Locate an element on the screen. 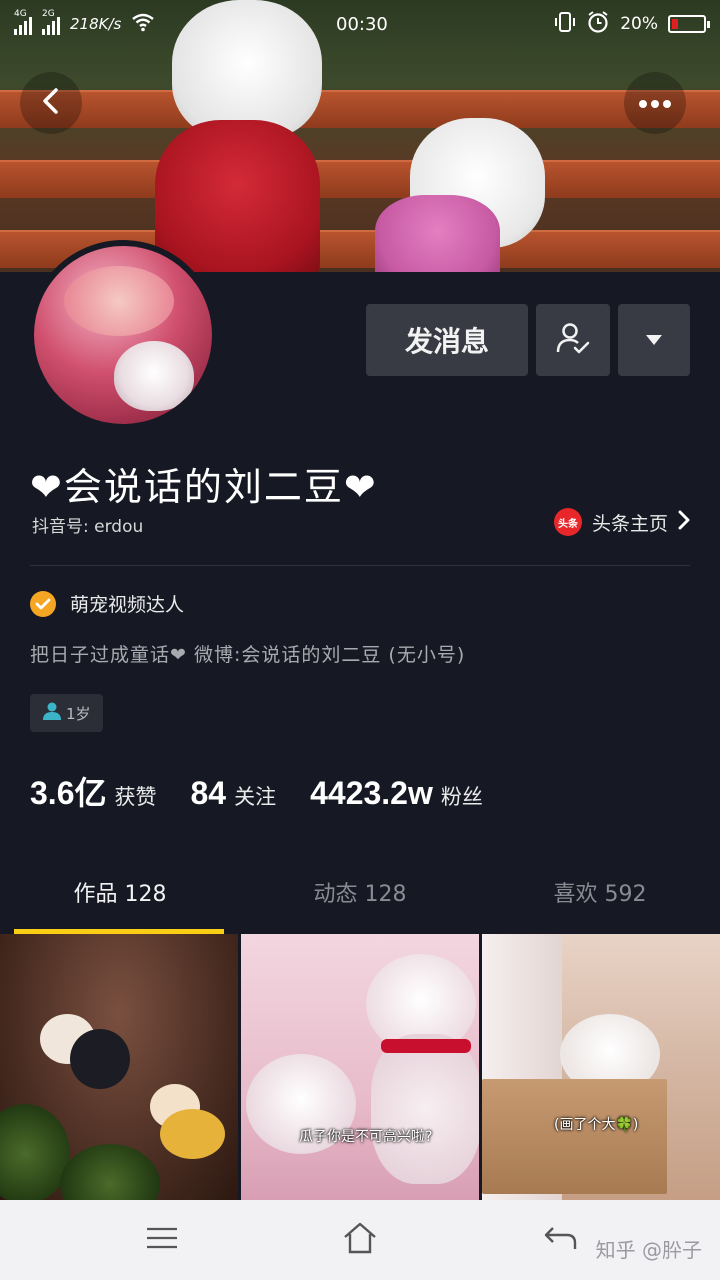 This screenshot has width=720, height=1280. video-caption: (画了个大🍀) is located at coordinates (596, 1125).